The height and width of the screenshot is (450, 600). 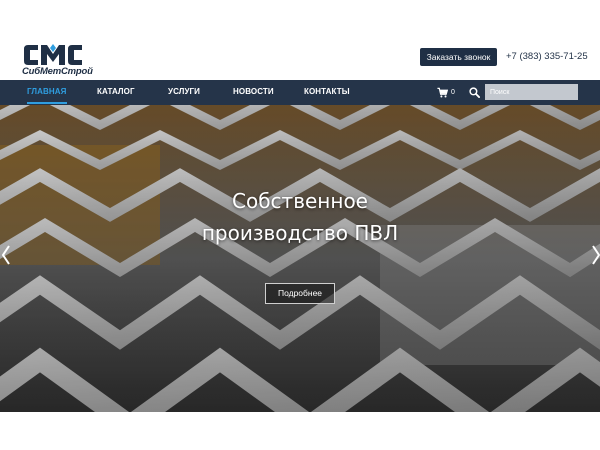 I want to click on search-input, so click(x=531, y=92).